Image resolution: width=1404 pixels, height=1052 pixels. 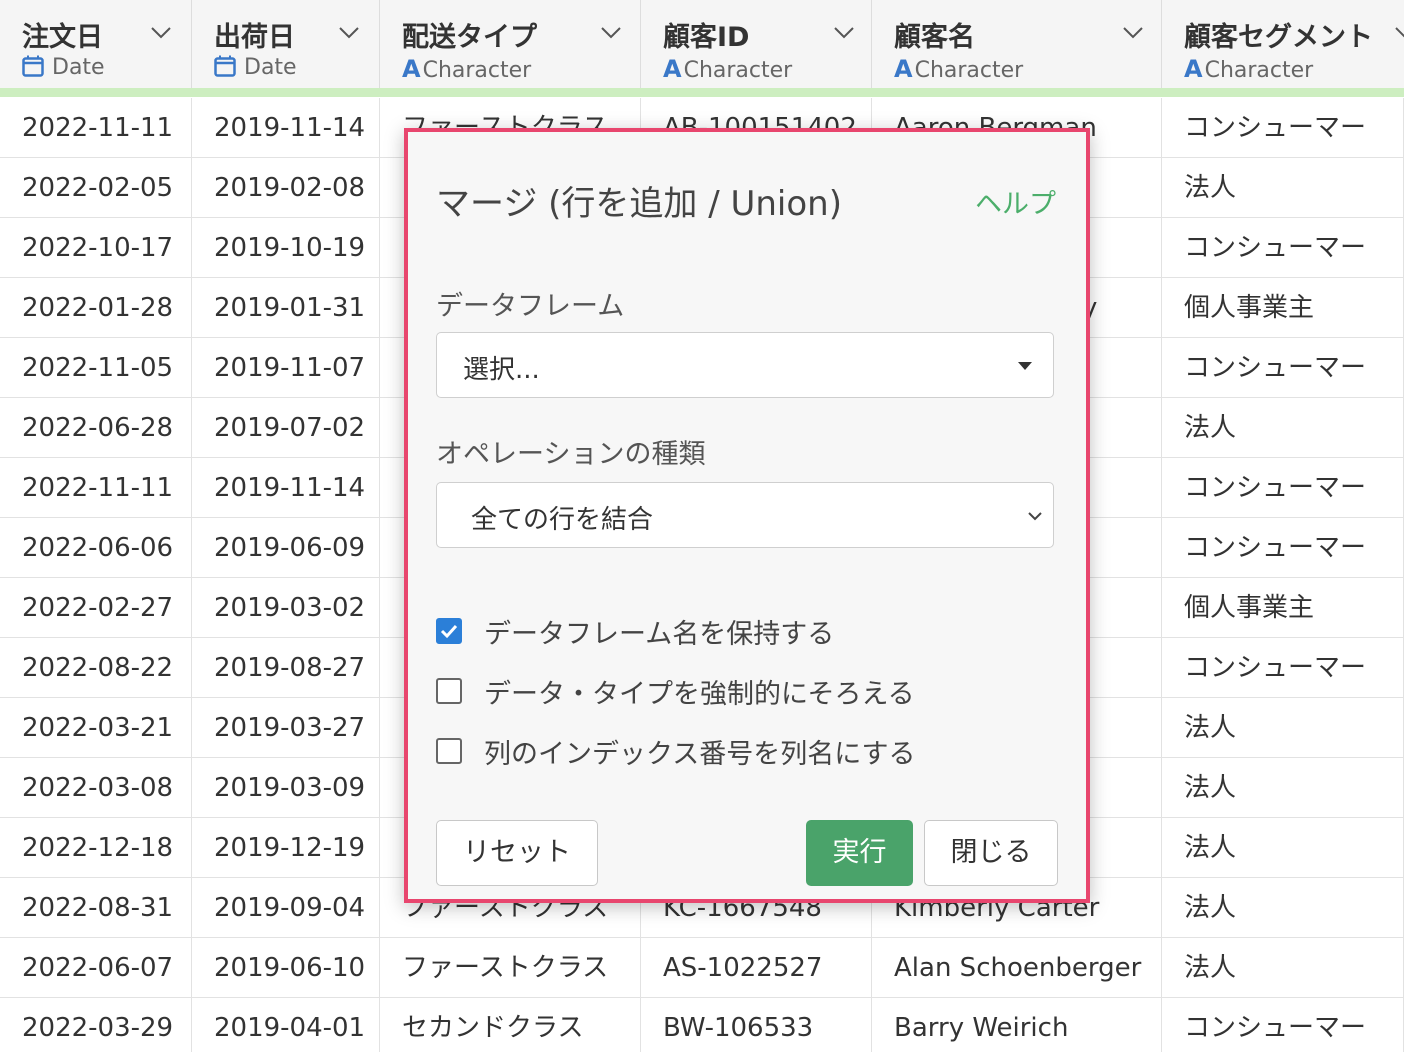 What do you see at coordinates (286, 548) in the screenshot?
I see `cell-ship-date: 2019-06-09` at bounding box center [286, 548].